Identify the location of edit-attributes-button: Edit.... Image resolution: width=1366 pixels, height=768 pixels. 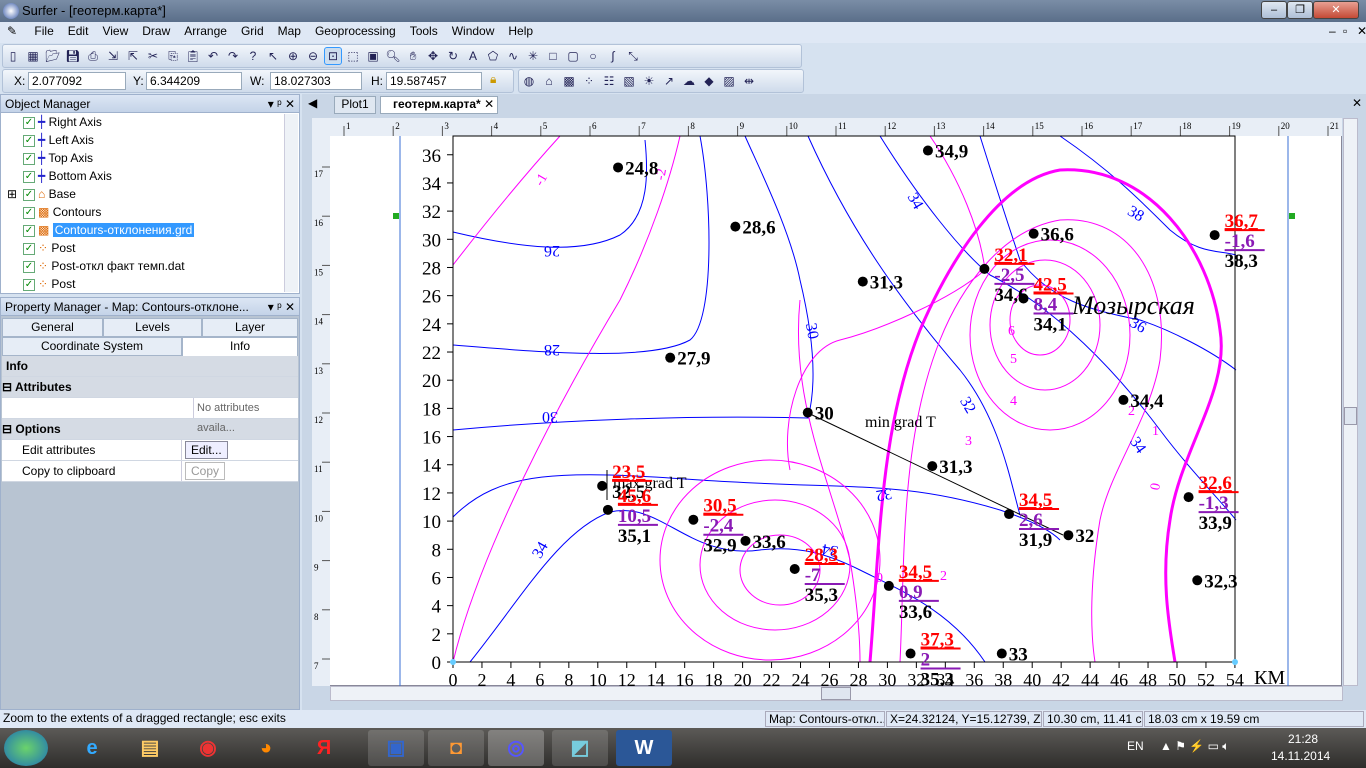
(206, 450).